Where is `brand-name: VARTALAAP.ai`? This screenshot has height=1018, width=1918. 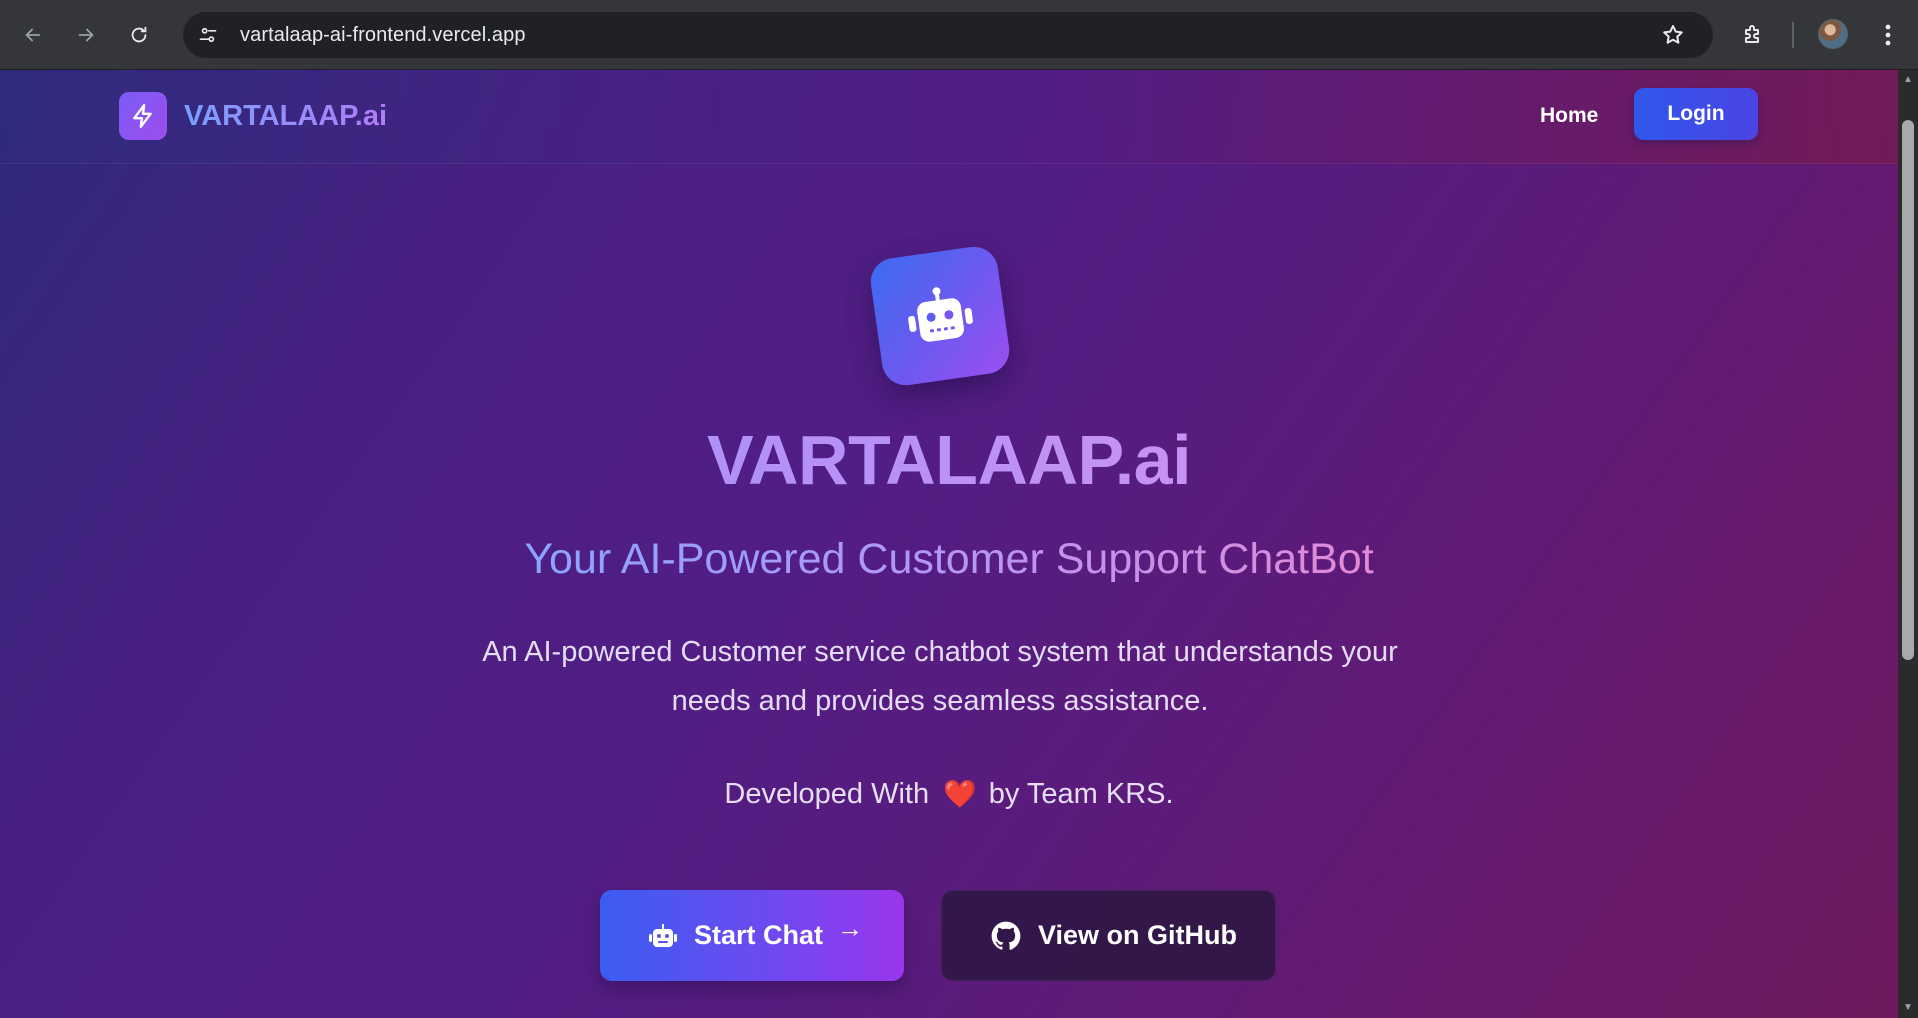
brand-name: VARTALAAP.ai is located at coordinates (286, 115).